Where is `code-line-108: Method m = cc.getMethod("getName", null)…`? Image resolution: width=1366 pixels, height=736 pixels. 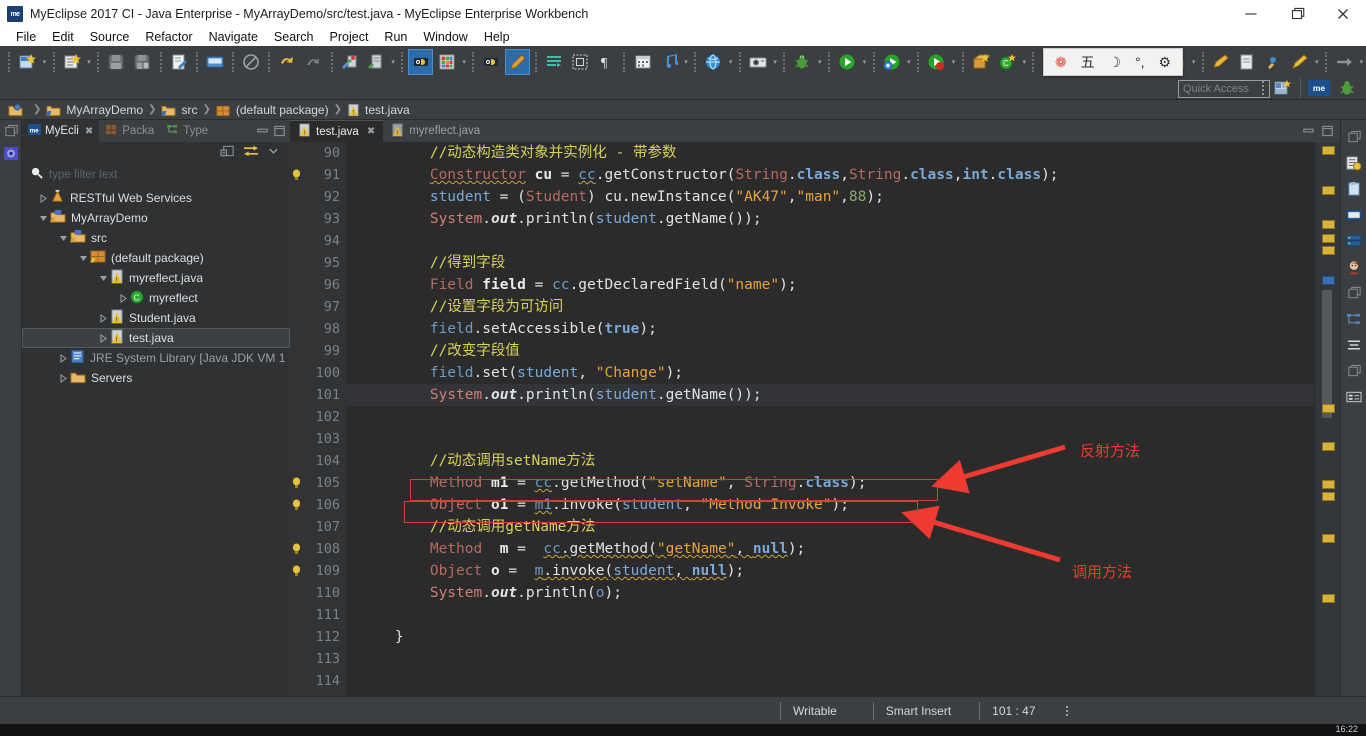 code-line-108: Method m = cc.getMethod("getName", null)… is located at coordinates (830, 549).